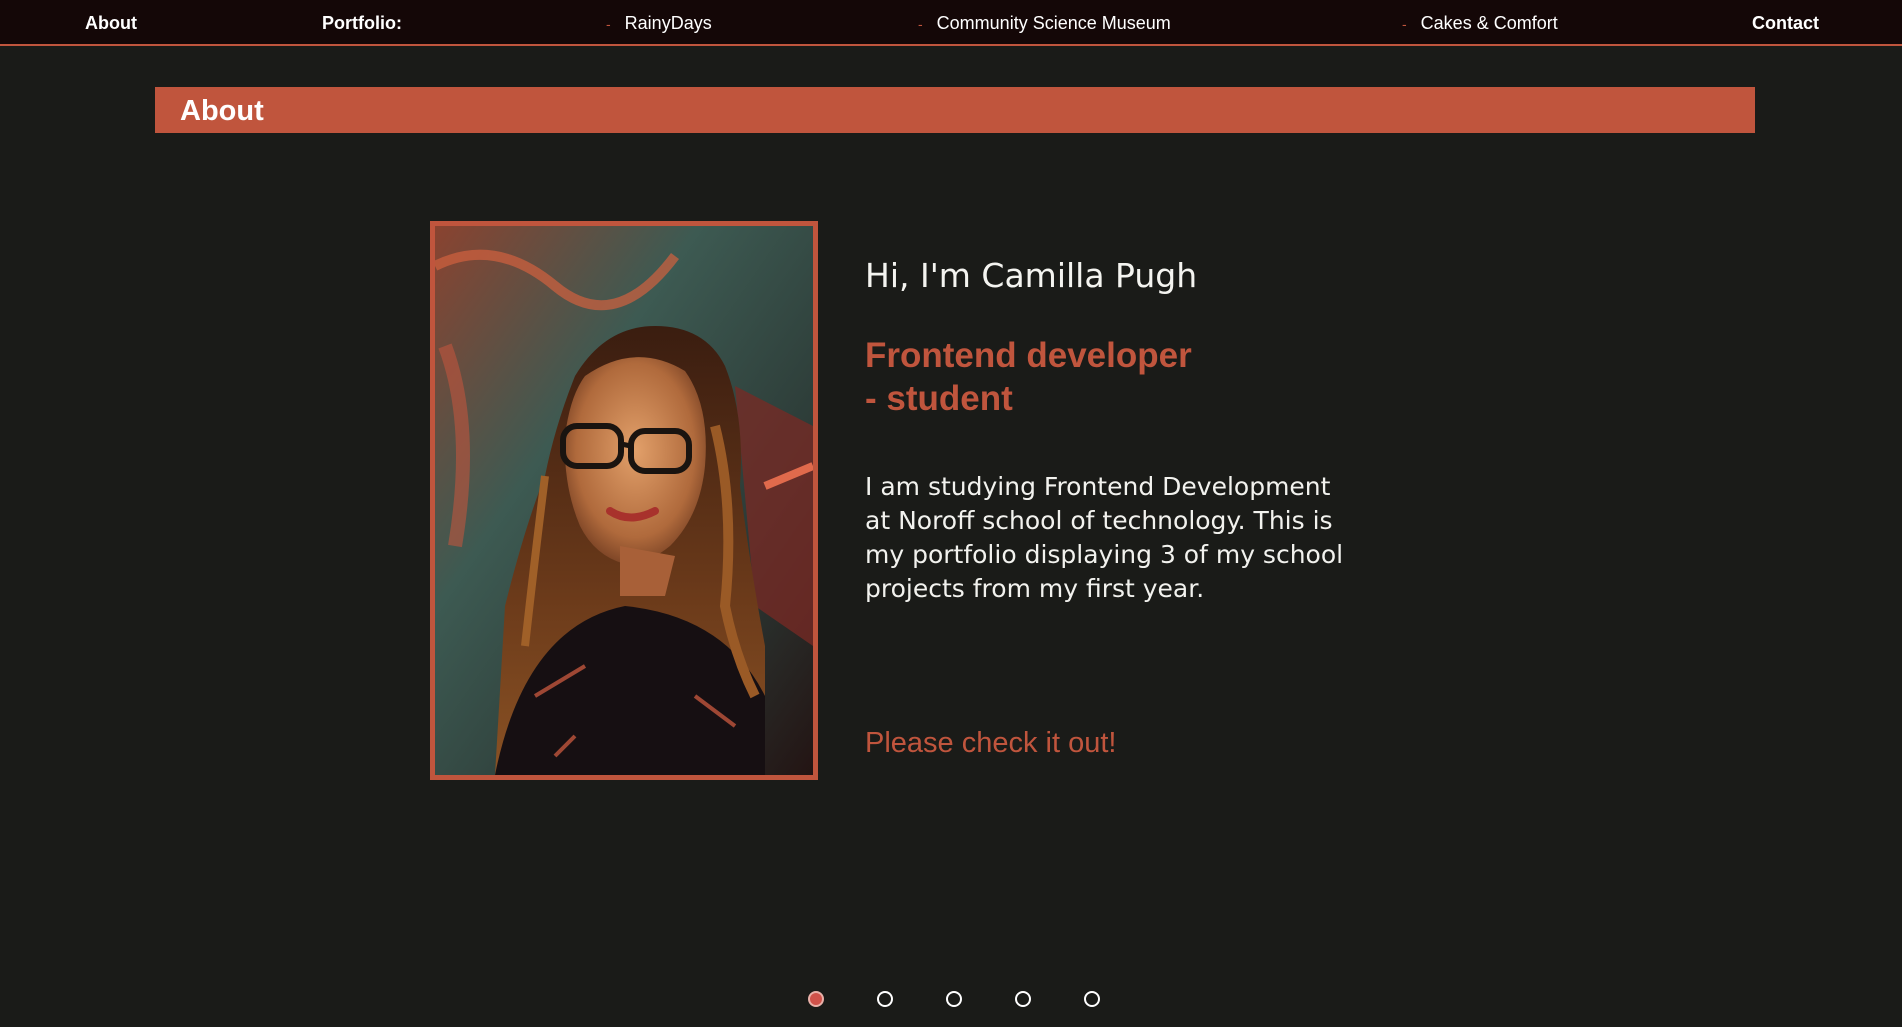 The height and width of the screenshot is (1027, 1902). What do you see at coordinates (1053, 23) in the screenshot?
I see `nav-link-community-science-museum-label: Community Science Museum` at bounding box center [1053, 23].